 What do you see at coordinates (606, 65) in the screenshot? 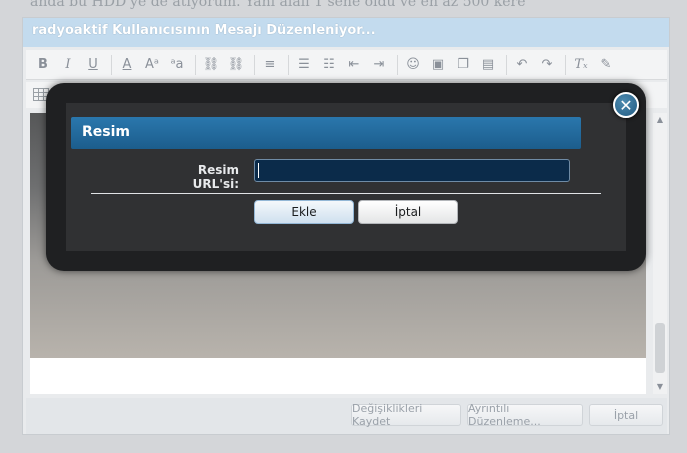
I see `source-icon: ✎` at bounding box center [606, 65].